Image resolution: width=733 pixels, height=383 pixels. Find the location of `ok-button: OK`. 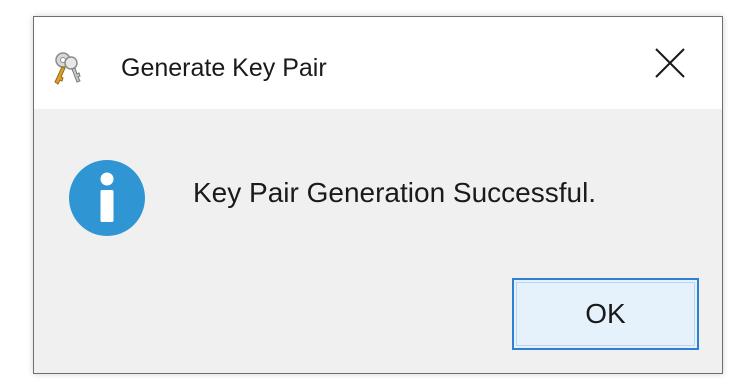

ok-button: OK is located at coordinates (605, 314).